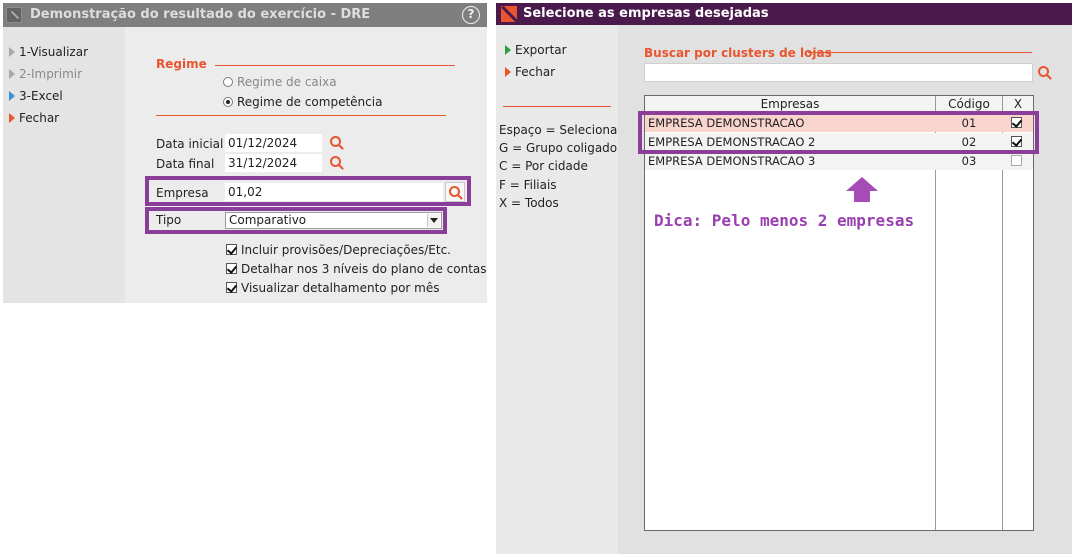  I want to click on data-final-input: 31/12/2024, so click(273, 163).